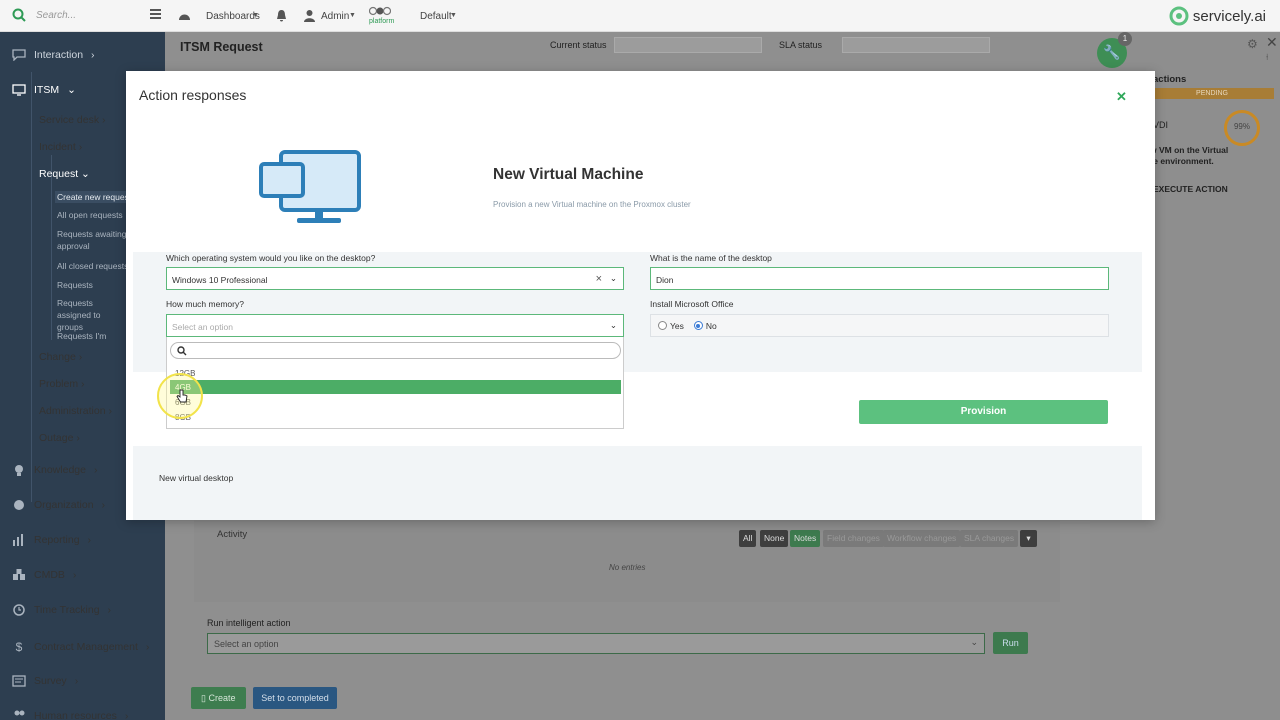 The image size is (1280, 720). I want to click on filter-notes: Notes, so click(805, 538).